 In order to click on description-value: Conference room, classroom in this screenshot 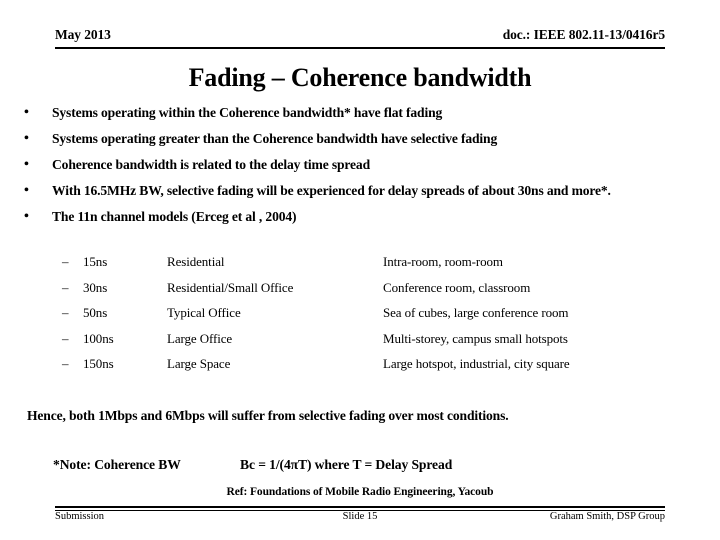, I will do `click(457, 287)`.